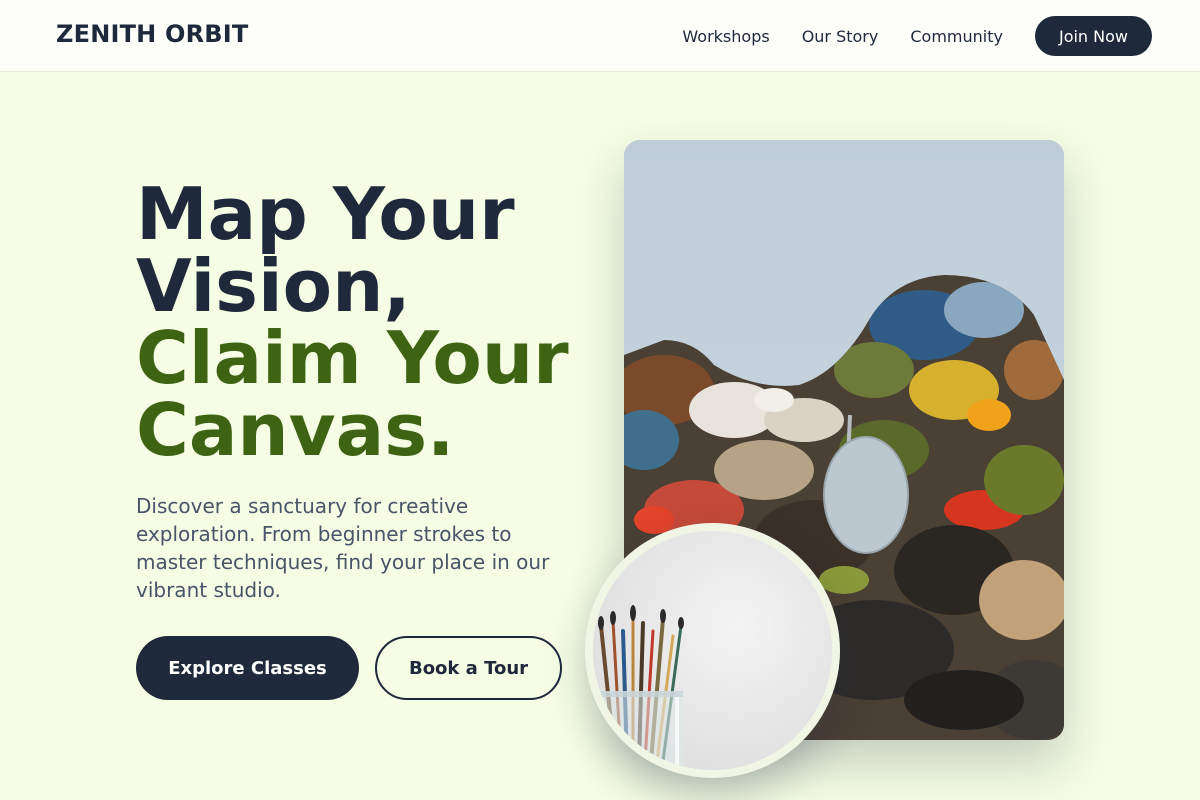 This screenshot has height=800, width=1200. I want to click on brand-logo: ZENITH ORBIT, so click(152, 34).